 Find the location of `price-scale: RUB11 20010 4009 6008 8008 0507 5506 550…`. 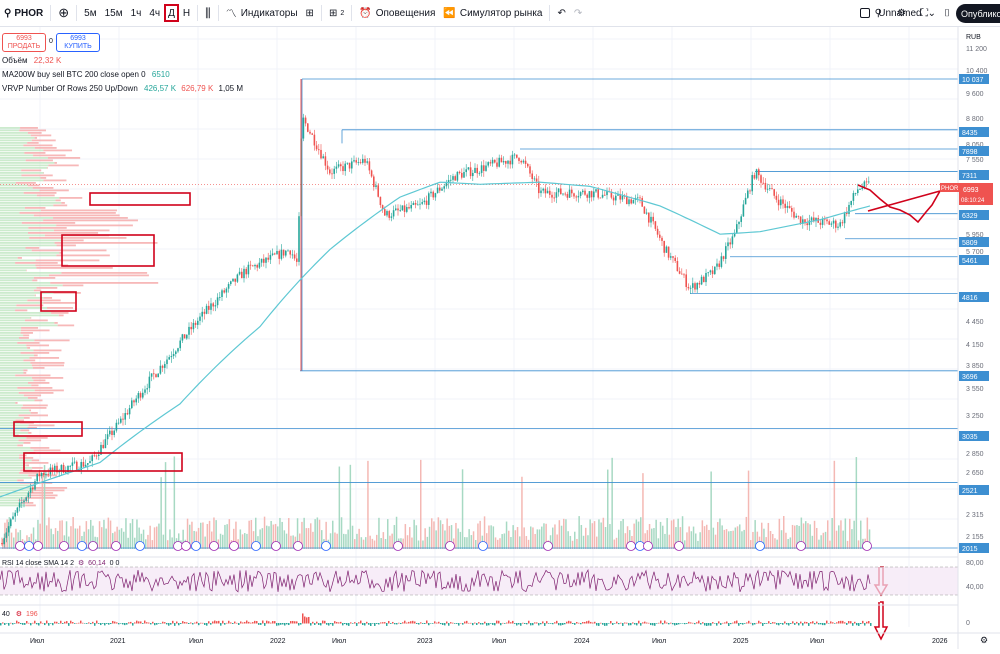

price-scale: RUB11 20010 4009 6008 8008 0507 5506 550… is located at coordinates (970, 338).